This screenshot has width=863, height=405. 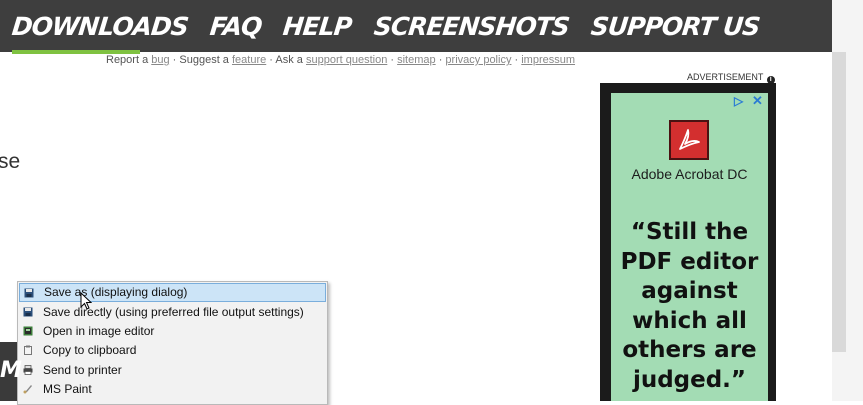 I want to click on ad-quote-line: which all, so click(x=689, y=320).